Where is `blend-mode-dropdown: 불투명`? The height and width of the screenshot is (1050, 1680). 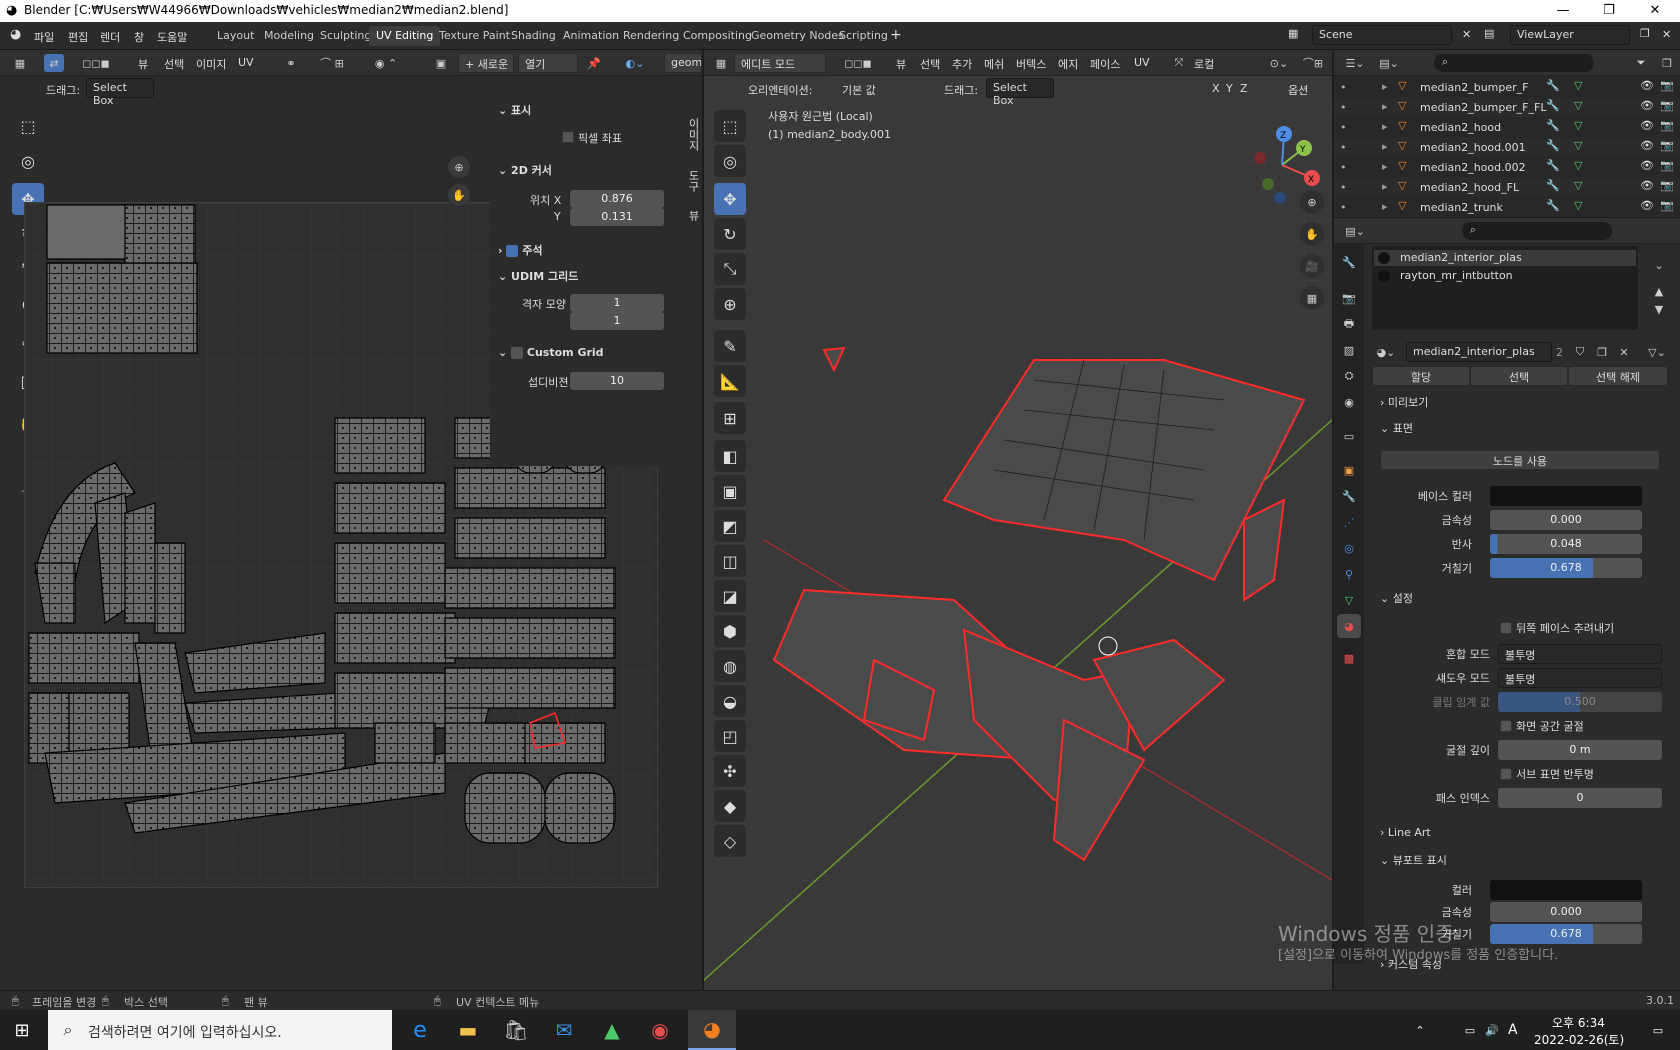 blend-mode-dropdown: 불투명 is located at coordinates (1580, 654).